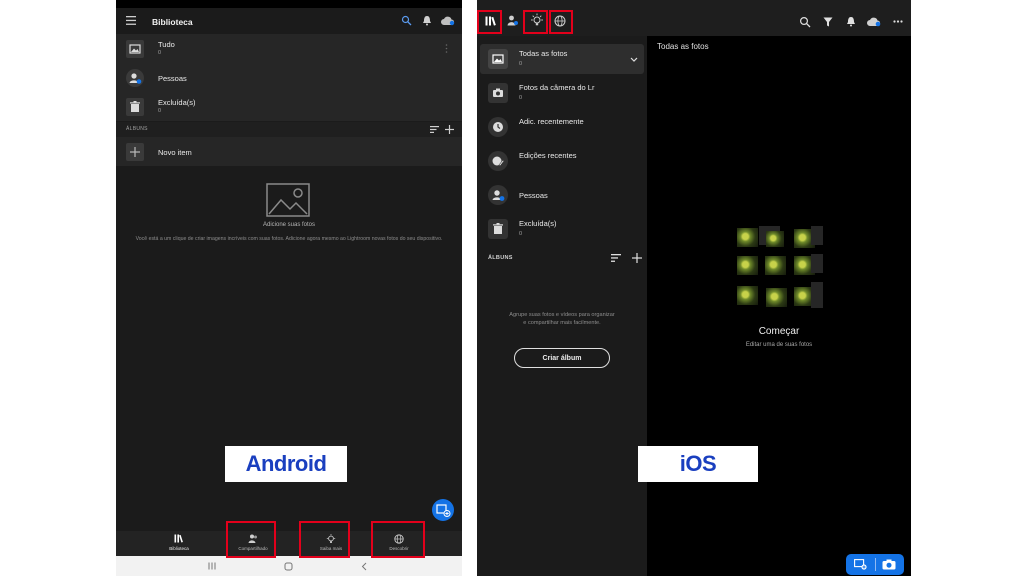  I want to click on library-item-label: Excluída(s), so click(177, 102).